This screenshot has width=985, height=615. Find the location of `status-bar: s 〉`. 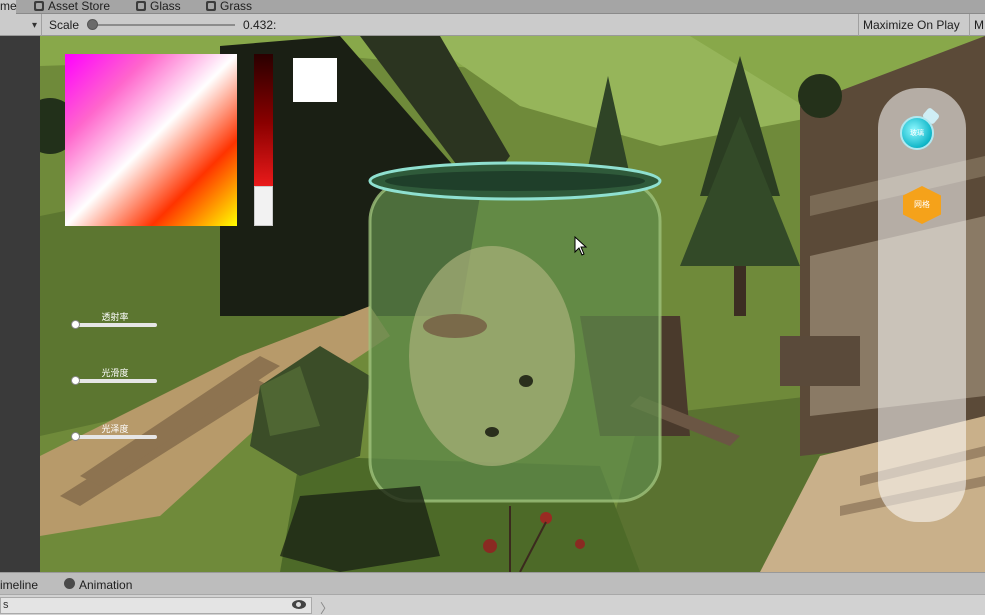

status-bar: s 〉 is located at coordinates (492, 604).